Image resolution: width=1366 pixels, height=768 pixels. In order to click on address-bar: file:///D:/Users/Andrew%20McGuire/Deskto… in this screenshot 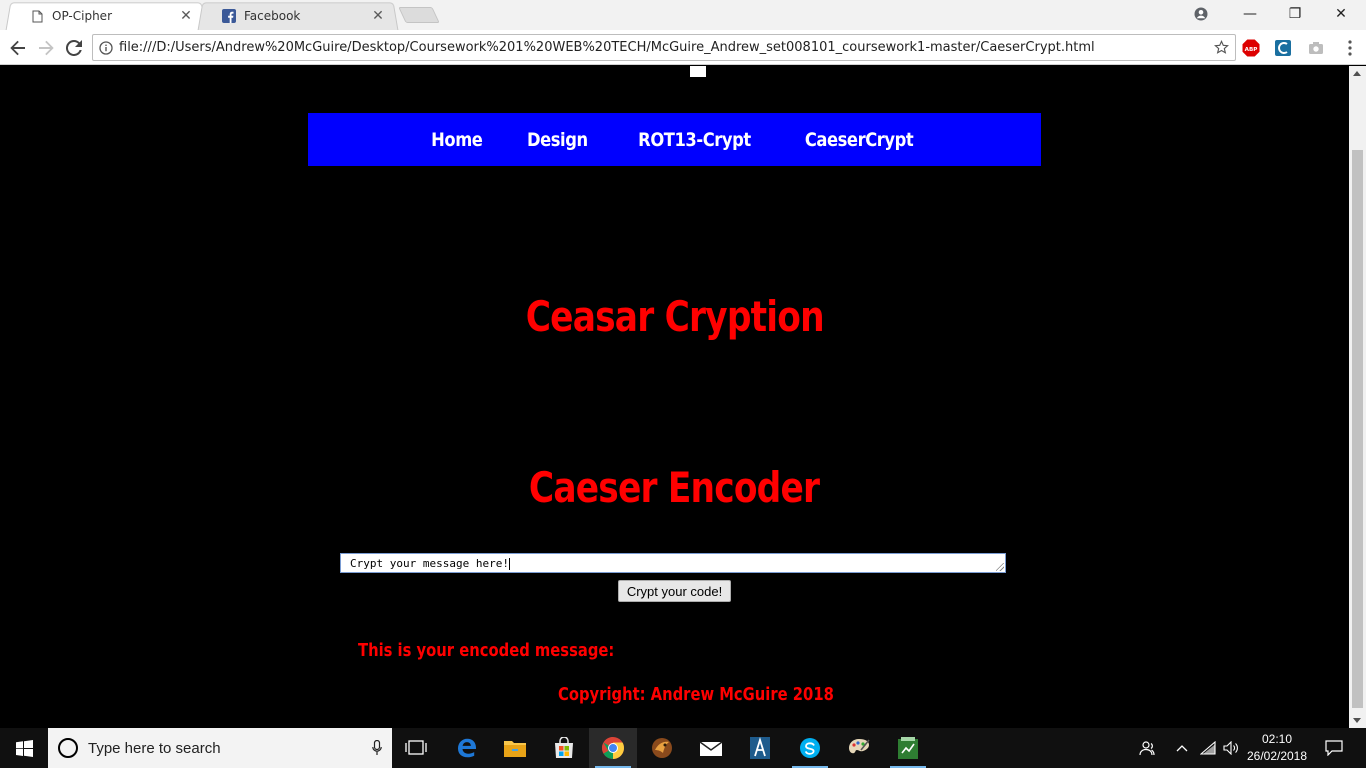, I will do `click(664, 47)`.